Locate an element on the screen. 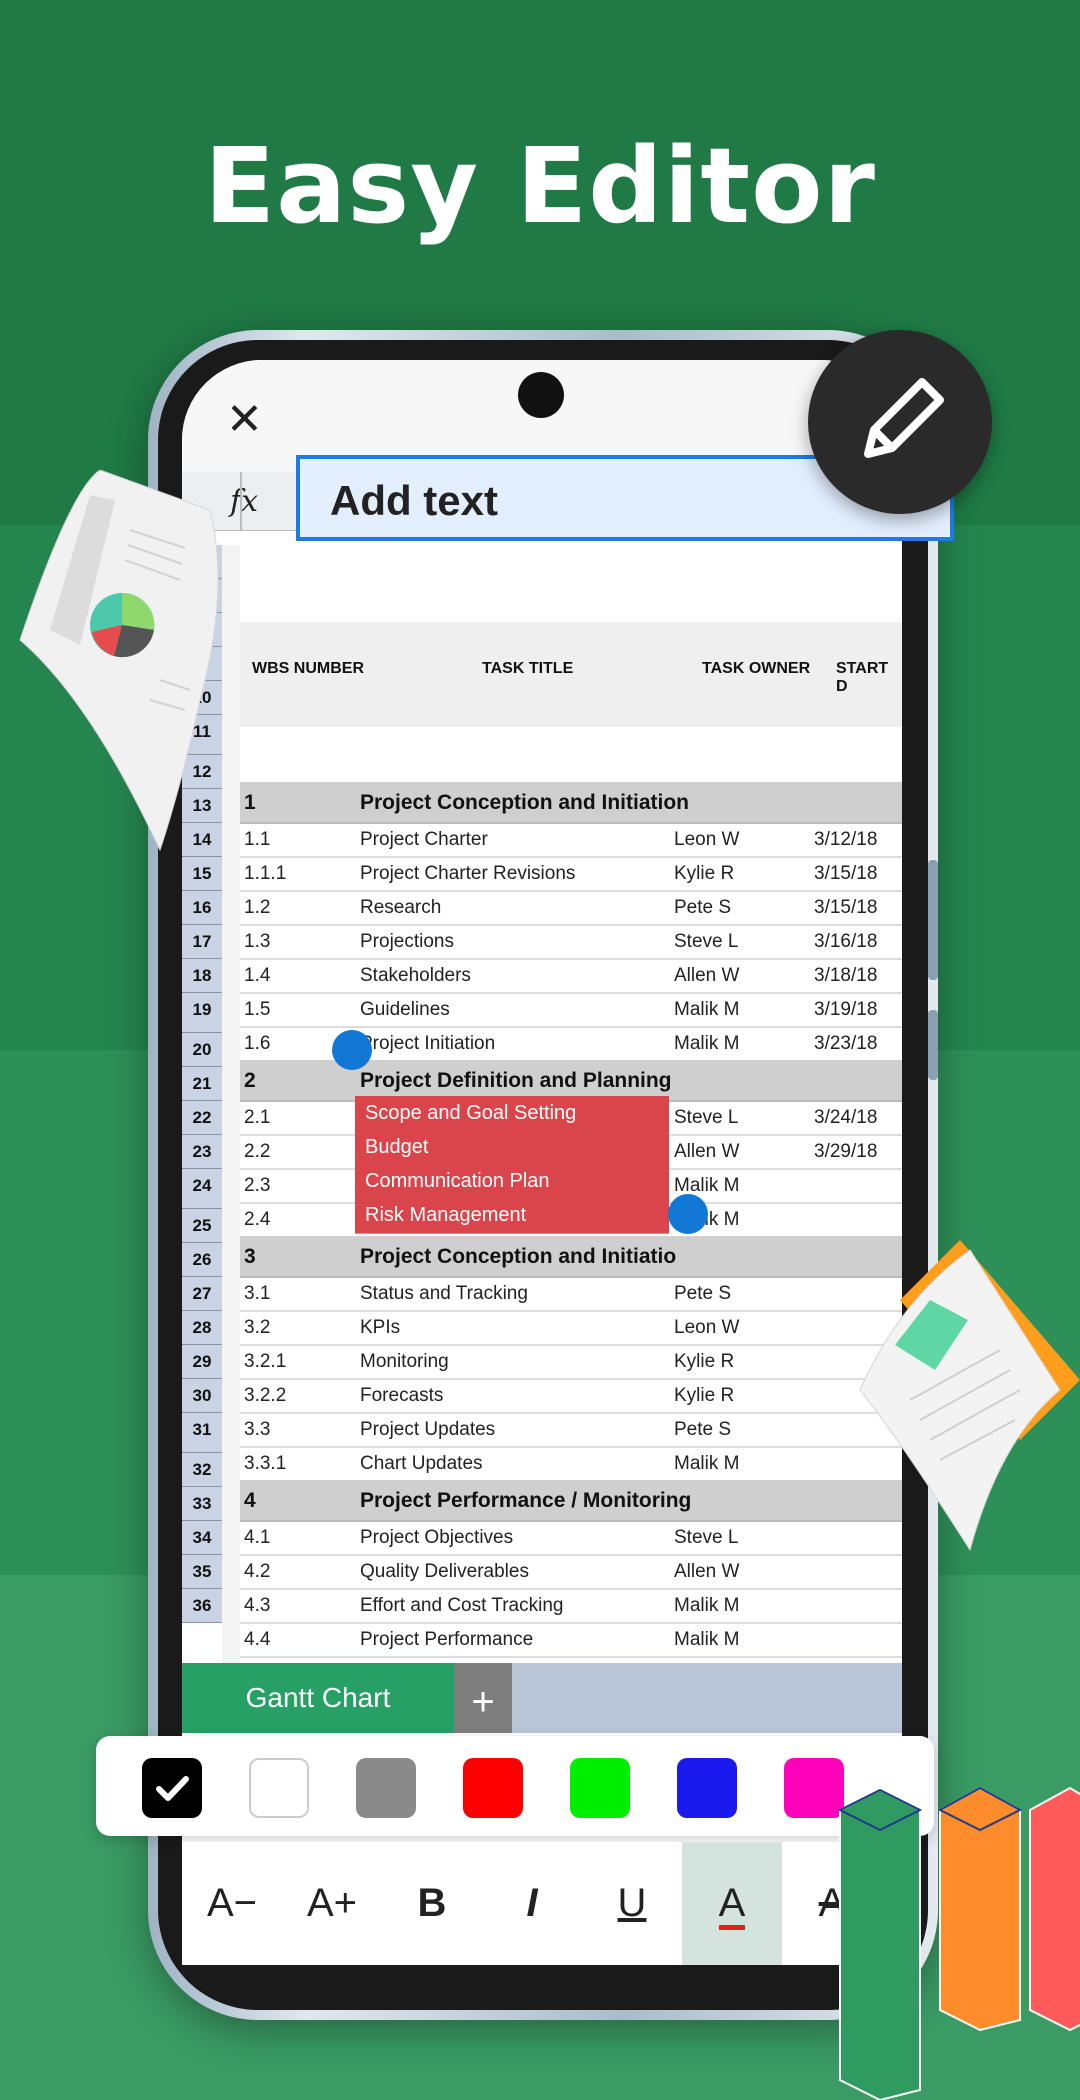  font-color-button: A is located at coordinates (732, 1903).